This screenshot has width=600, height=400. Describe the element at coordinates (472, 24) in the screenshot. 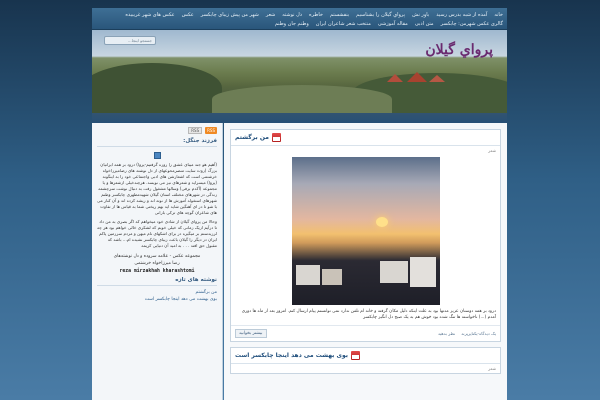

I see `nav-link: گالری عکس شهرمن: چابکسر` at that location.